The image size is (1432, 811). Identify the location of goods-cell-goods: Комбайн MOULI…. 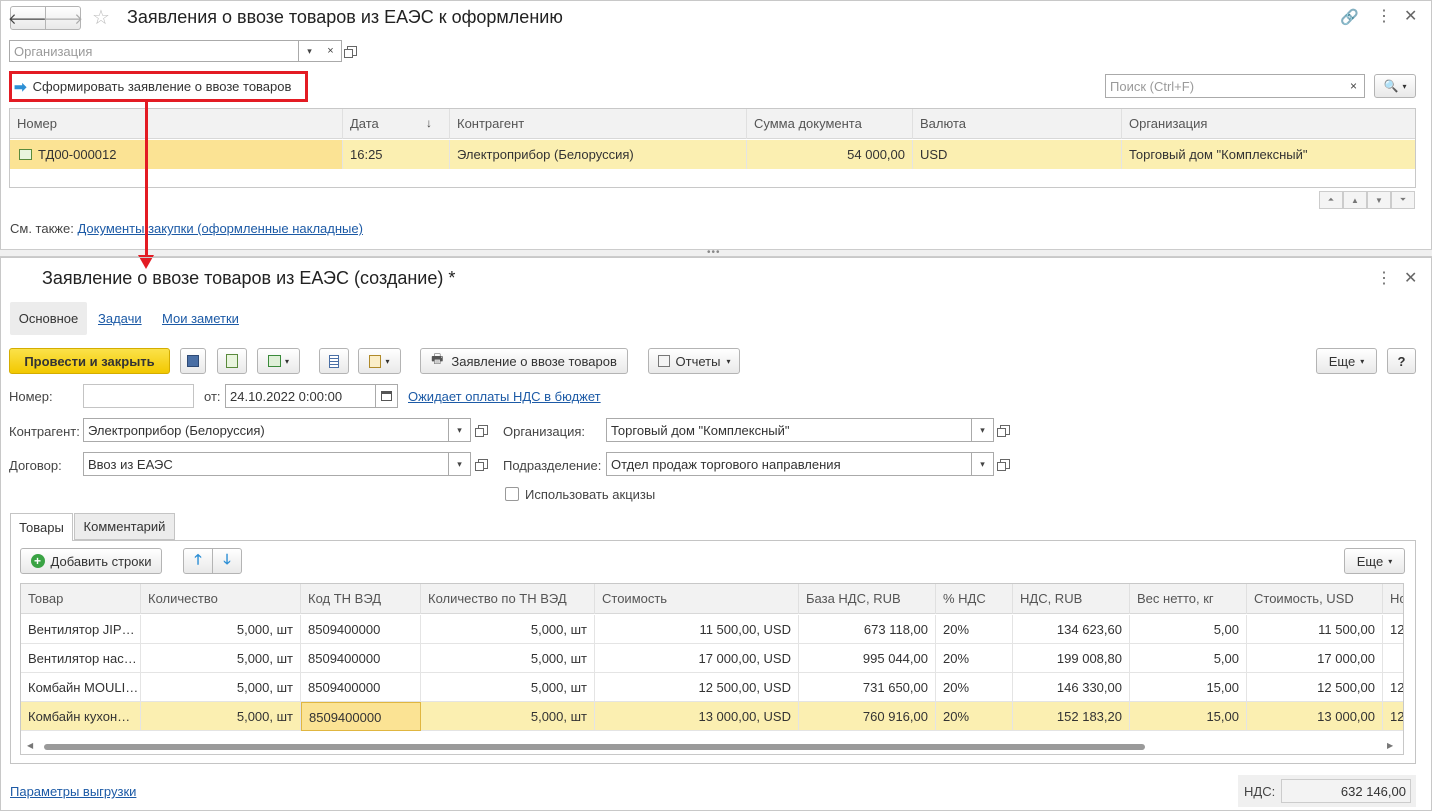
(81, 687).